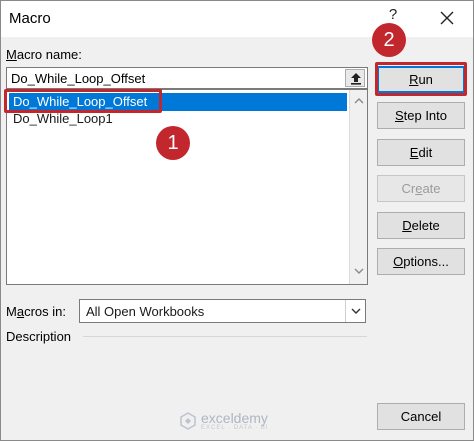 Image resolution: width=474 pixels, height=441 pixels. What do you see at coordinates (234, 418) in the screenshot?
I see `watermark-name: exceldemy` at bounding box center [234, 418].